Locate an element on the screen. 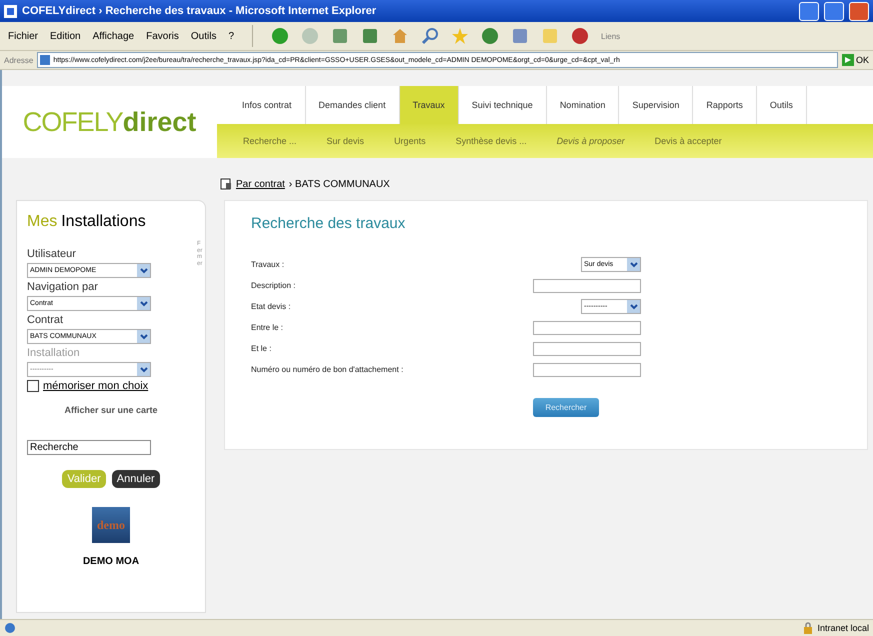 This screenshot has width=873, height=636. nav-tab: Travaux is located at coordinates (429, 105).